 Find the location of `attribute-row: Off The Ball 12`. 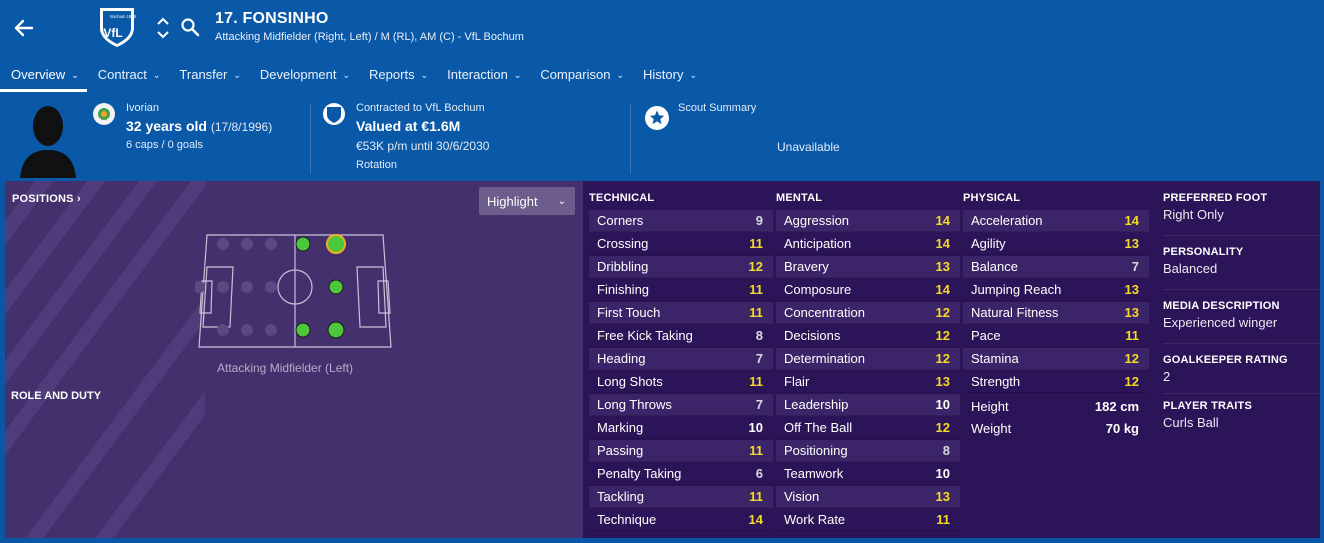

attribute-row: Off The Ball 12 is located at coordinates (868, 428).